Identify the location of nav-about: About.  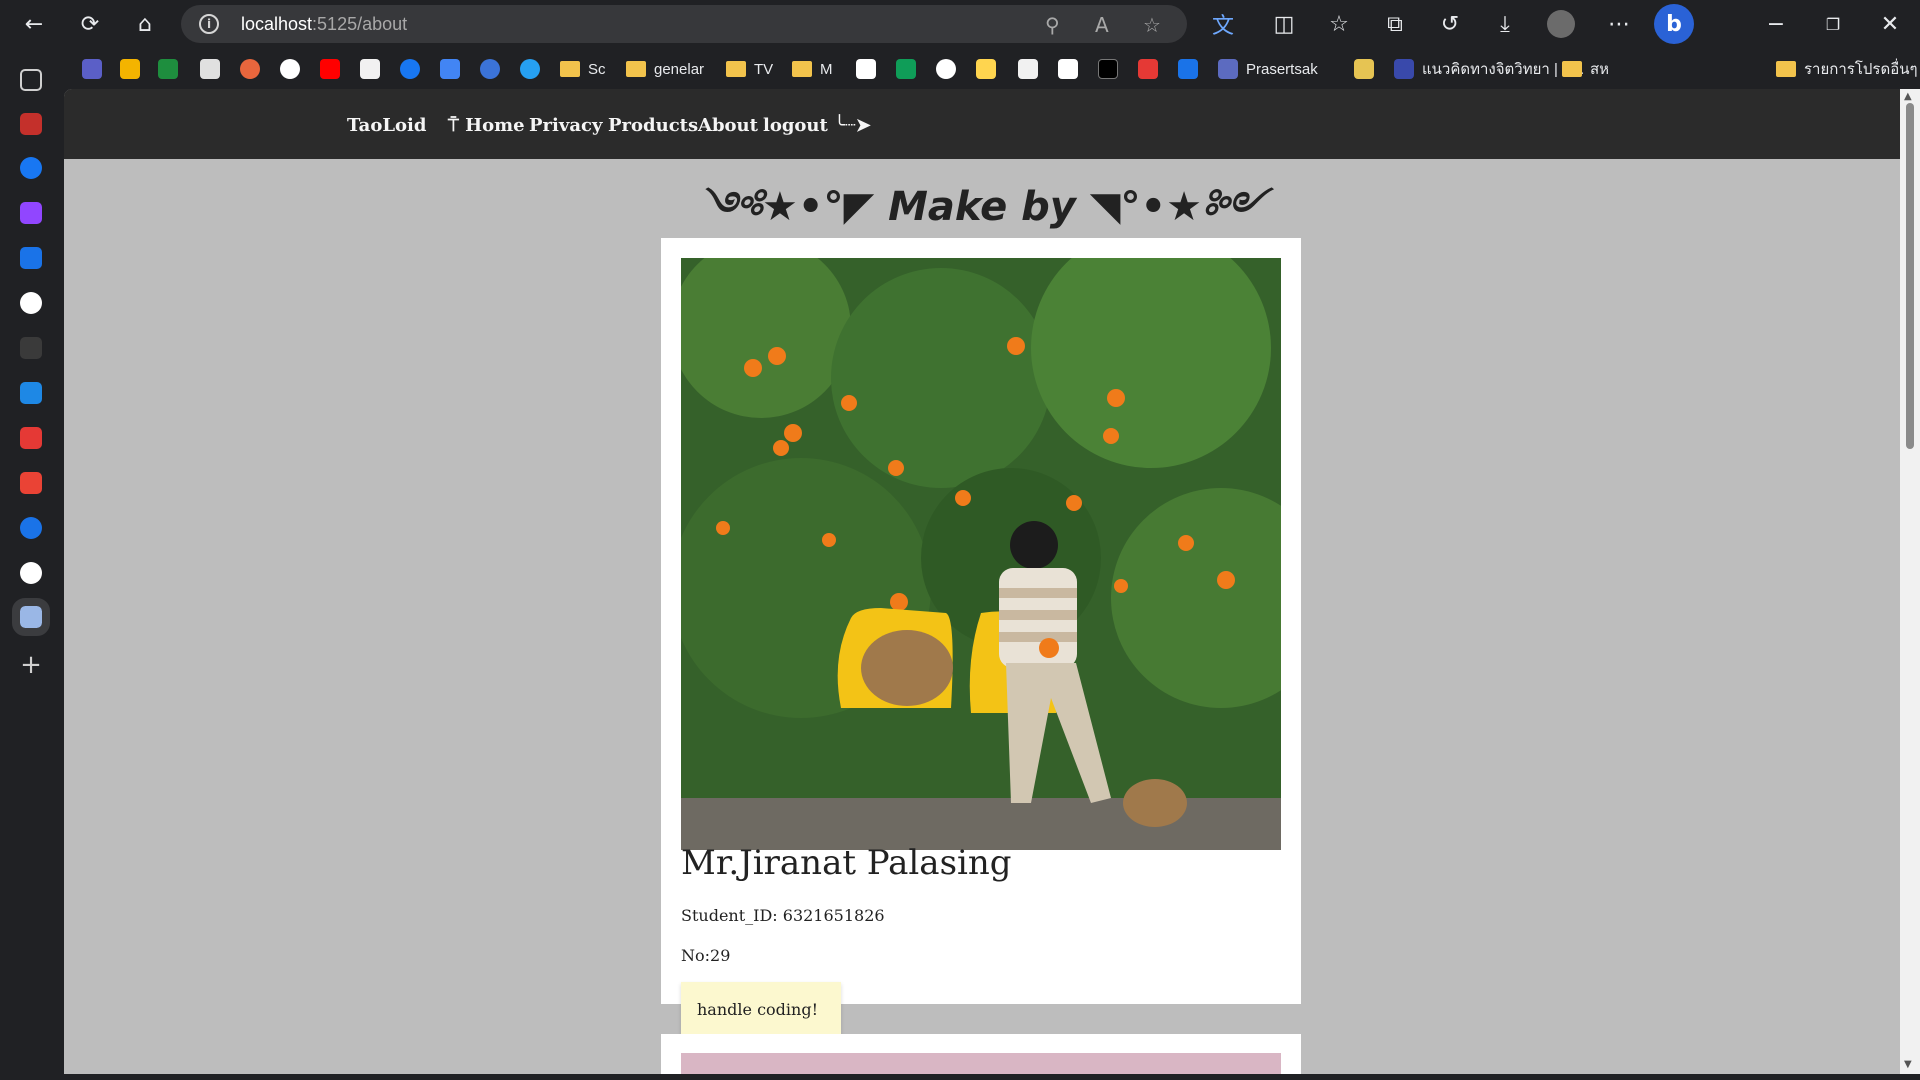
(728, 125).